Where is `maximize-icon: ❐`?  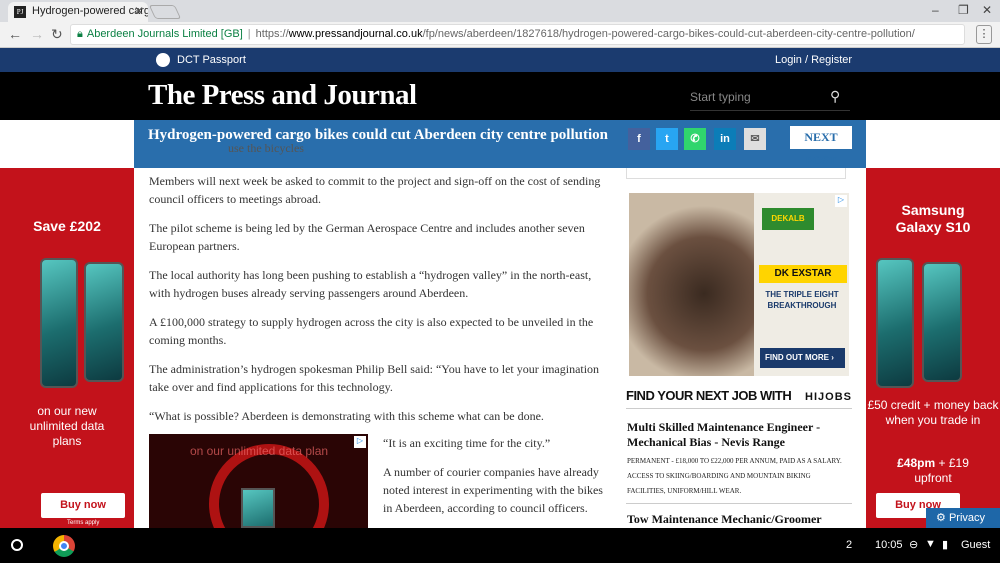 maximize-icon: ❐ is located at coordinates (963, 10).